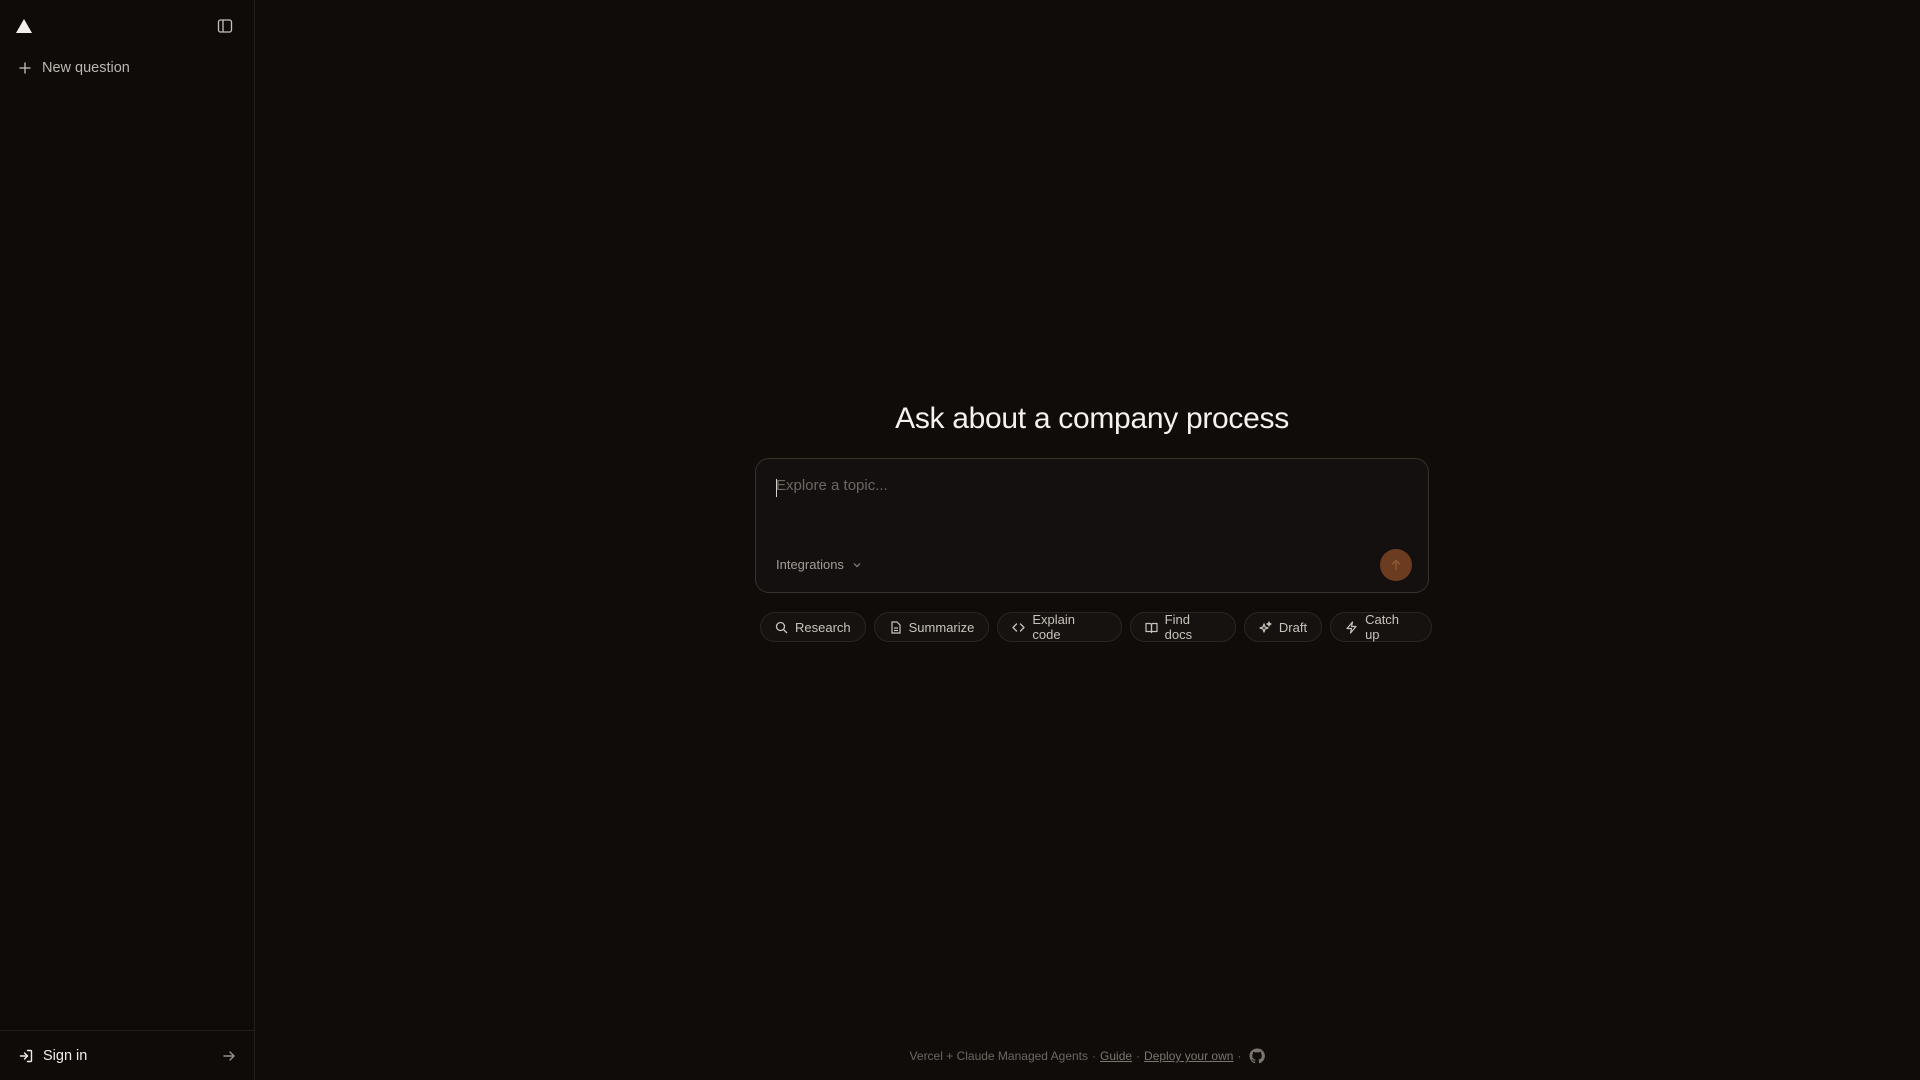 Image resolution: width=1920 pixels, height=1080 pixels. Describe the element at coordinates (941, 627) in the screenshot. I see `chip-label: Summarize` at that location.